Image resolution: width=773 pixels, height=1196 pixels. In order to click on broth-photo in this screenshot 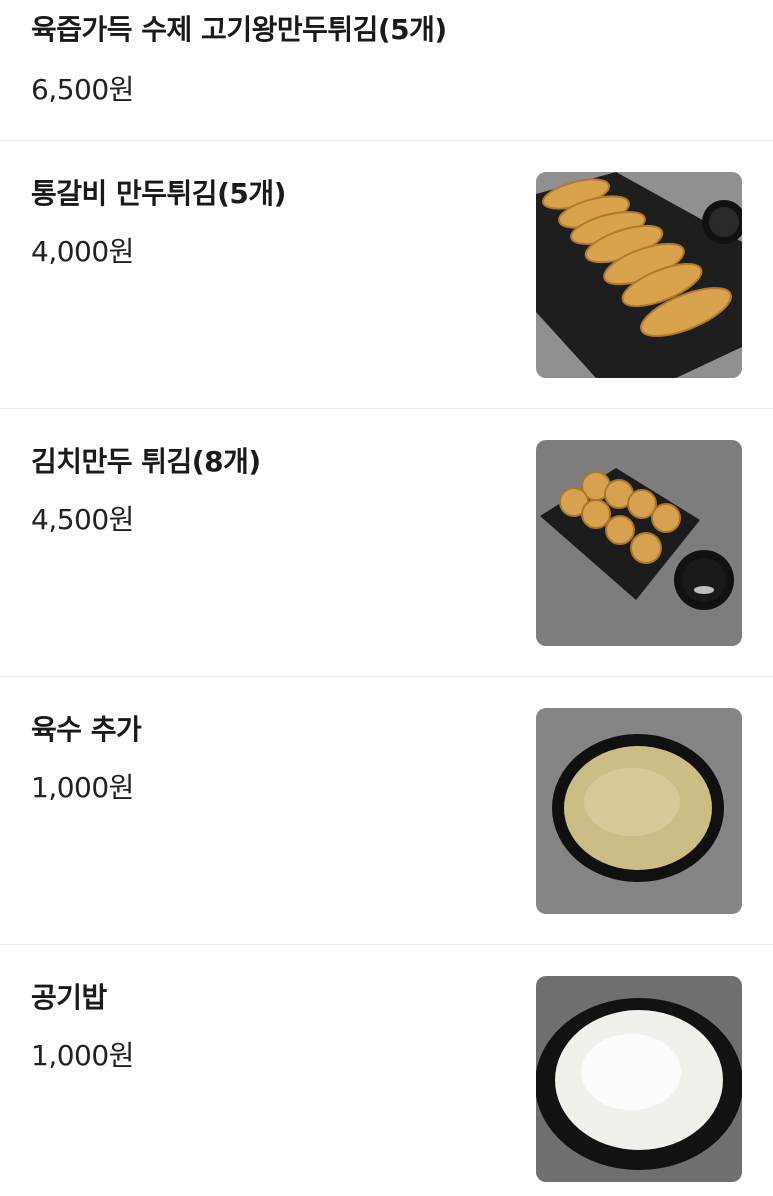, I will do `click(639, 811)`.